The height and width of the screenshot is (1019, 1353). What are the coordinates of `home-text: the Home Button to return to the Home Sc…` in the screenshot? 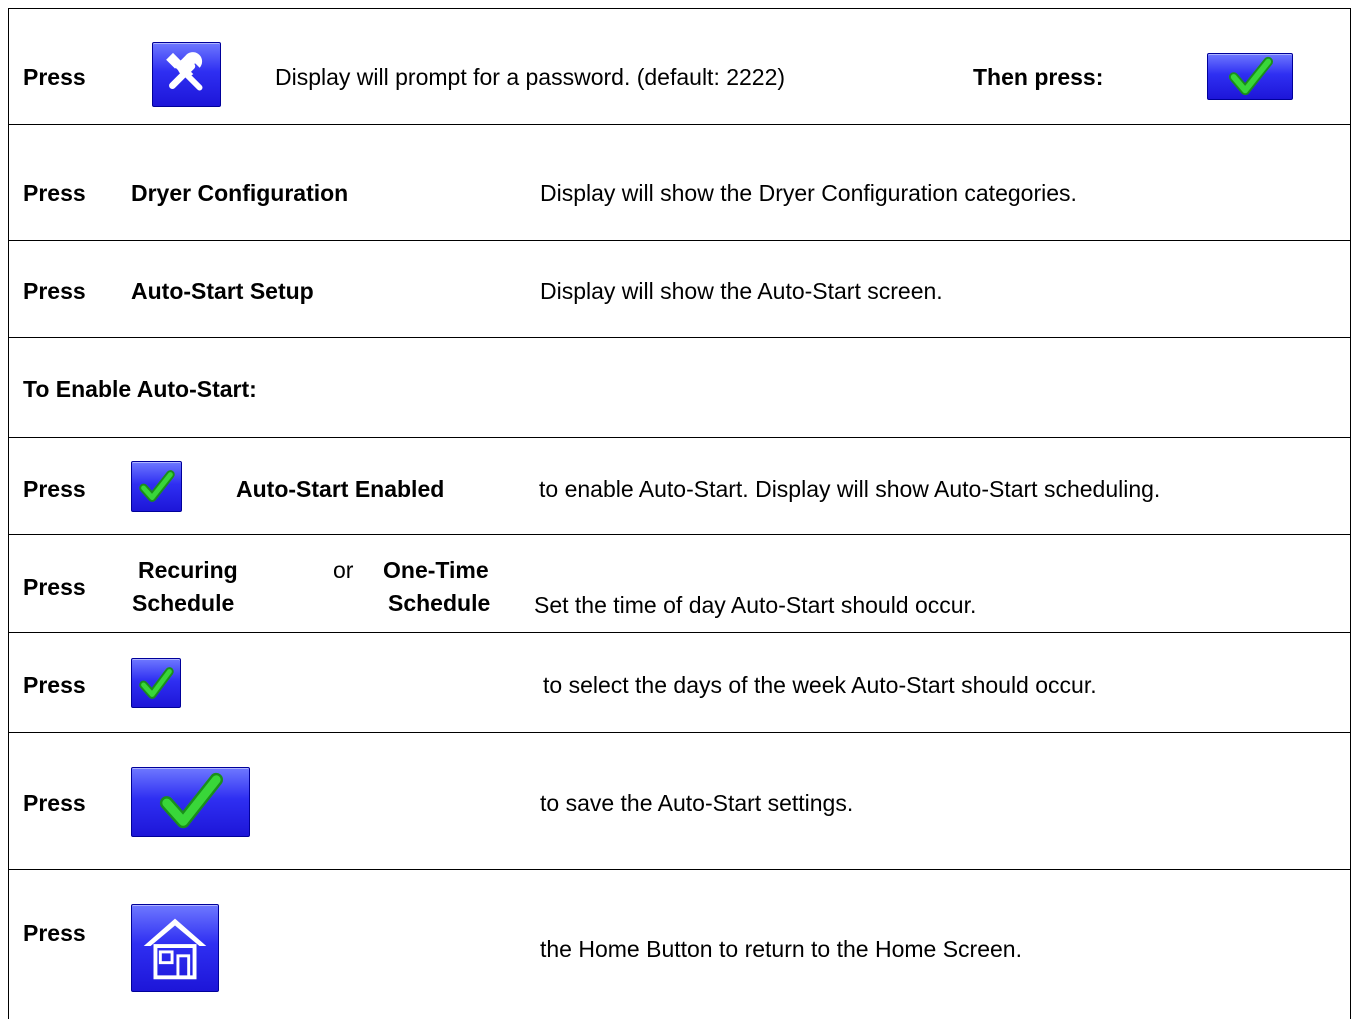 It's located at (781, 949).